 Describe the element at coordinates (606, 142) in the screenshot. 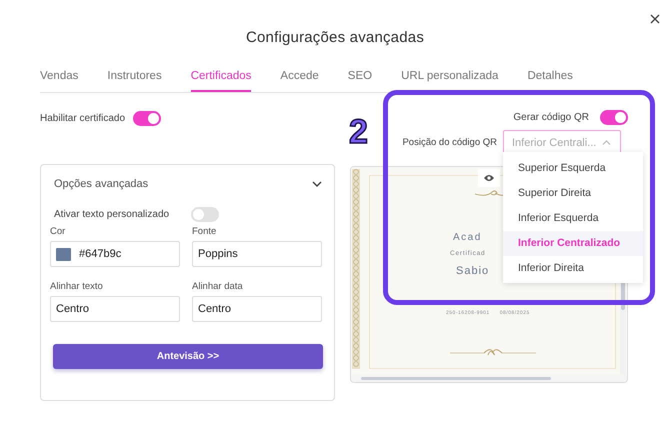

I see `caret-icon` at that location.